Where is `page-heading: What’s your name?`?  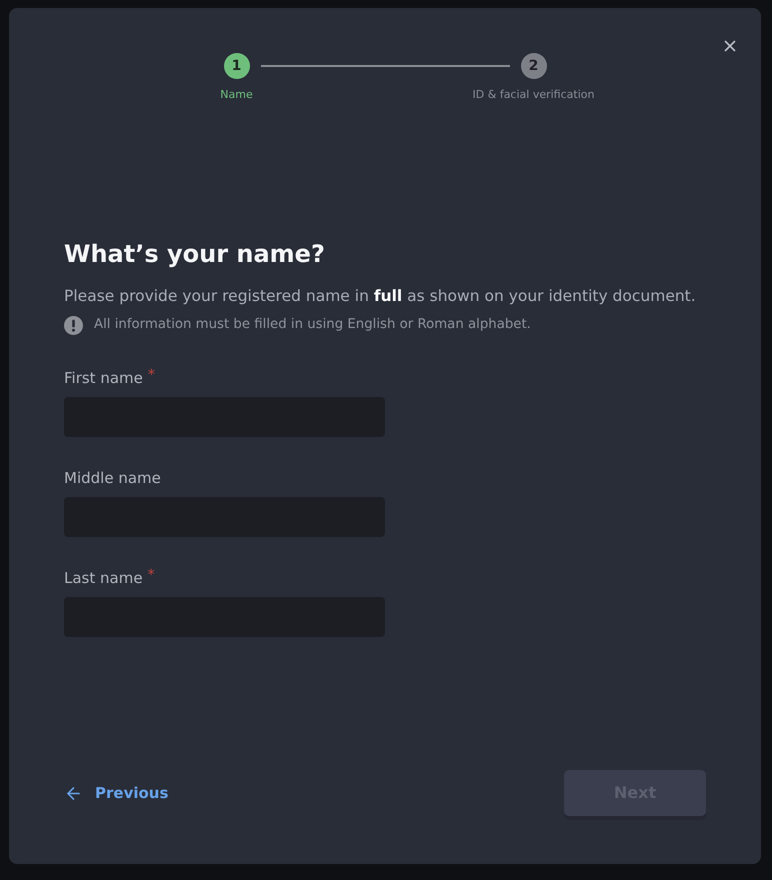 page-heading: What’s your name? is located at coordinates (195, 254).